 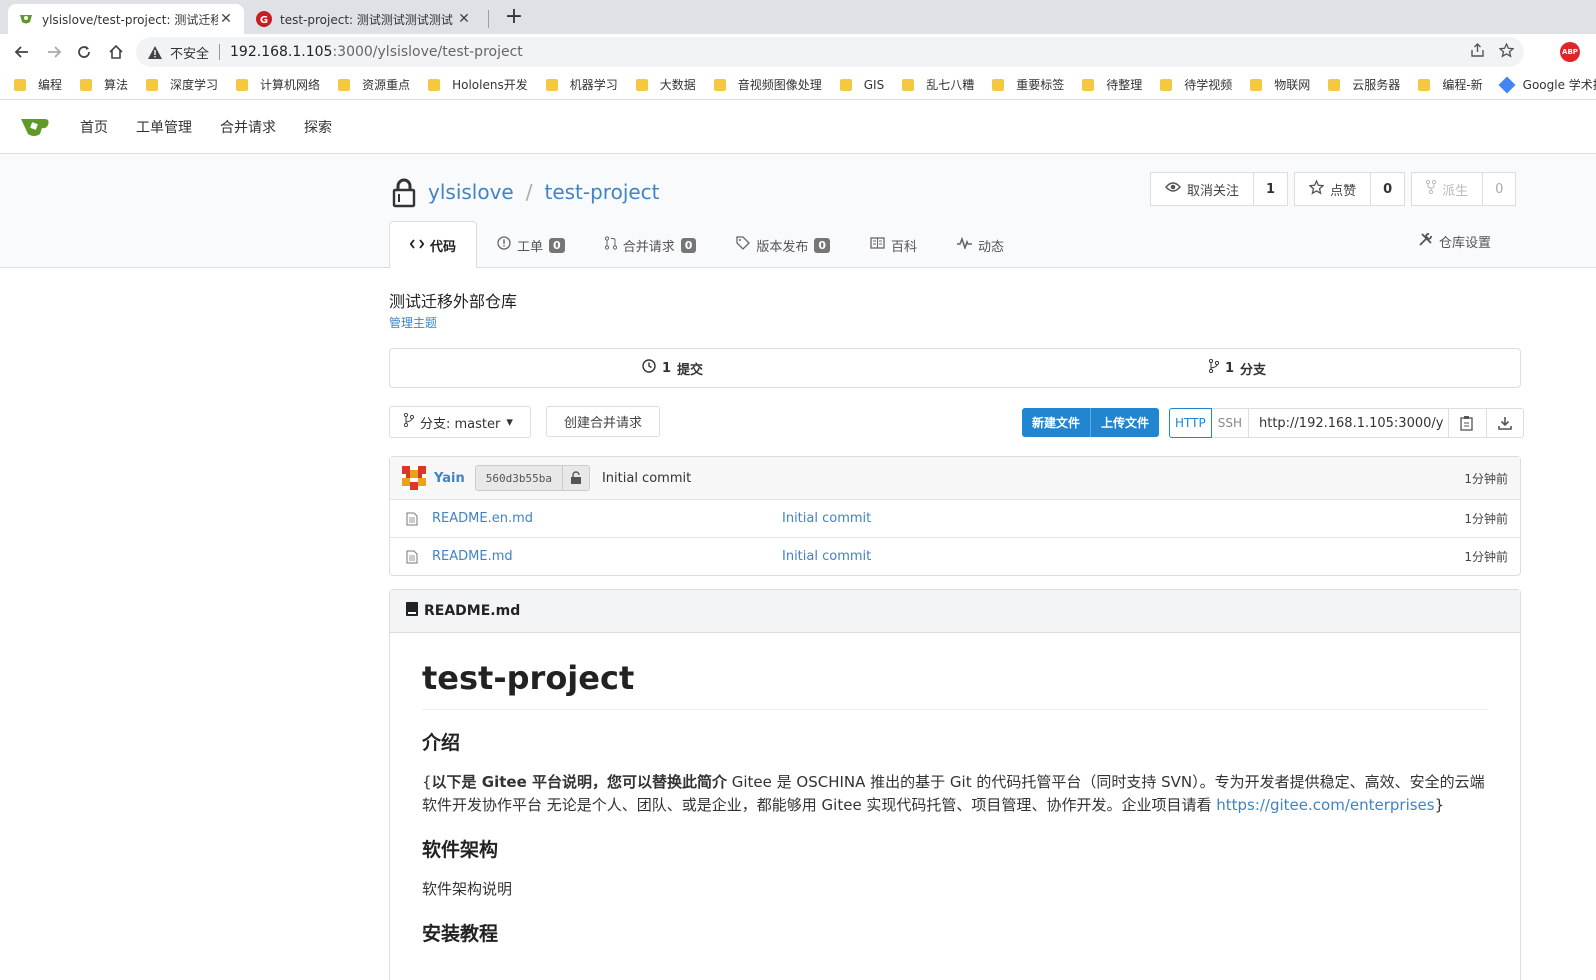 What do you see at coordinates (955, 684) in the screenshot?
I see `readme-title: test-project` at bounding box center [955, 684].